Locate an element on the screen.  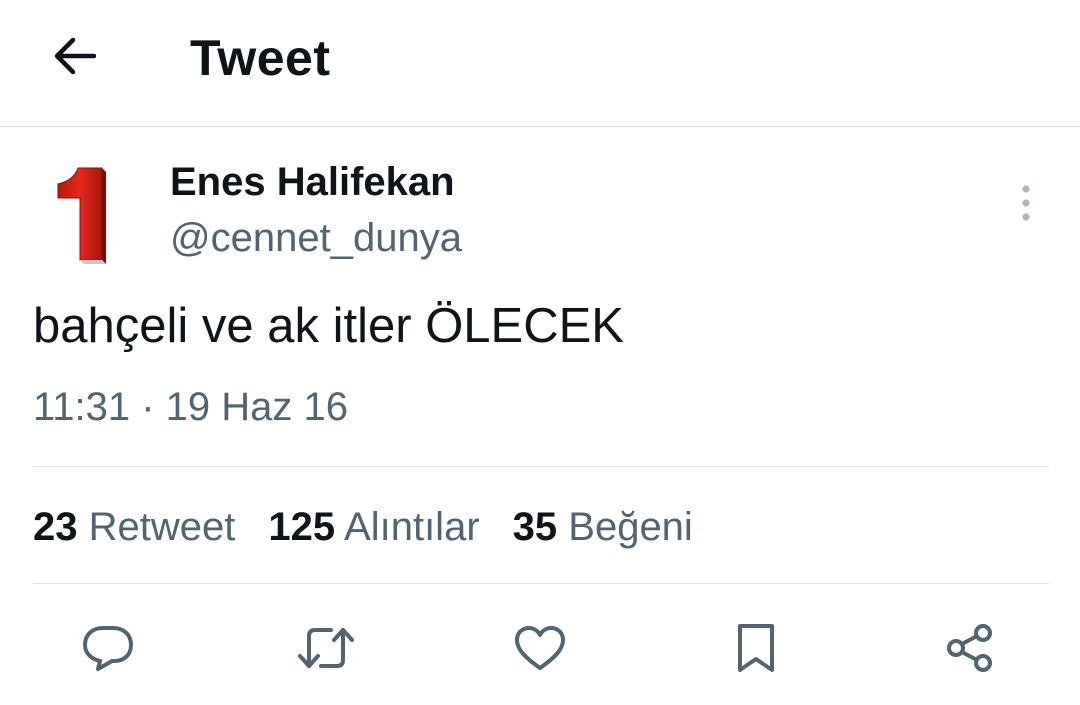
tweet-text: bahçeli ve ak itler ÖLECEK is located at coordinates (328, 326).